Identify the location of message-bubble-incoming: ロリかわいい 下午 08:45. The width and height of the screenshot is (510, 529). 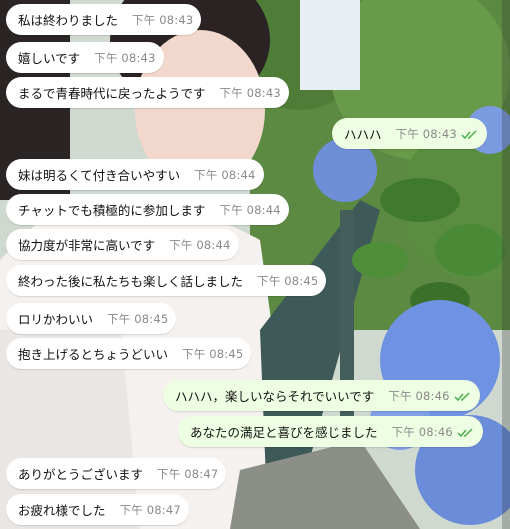
(91, 318).